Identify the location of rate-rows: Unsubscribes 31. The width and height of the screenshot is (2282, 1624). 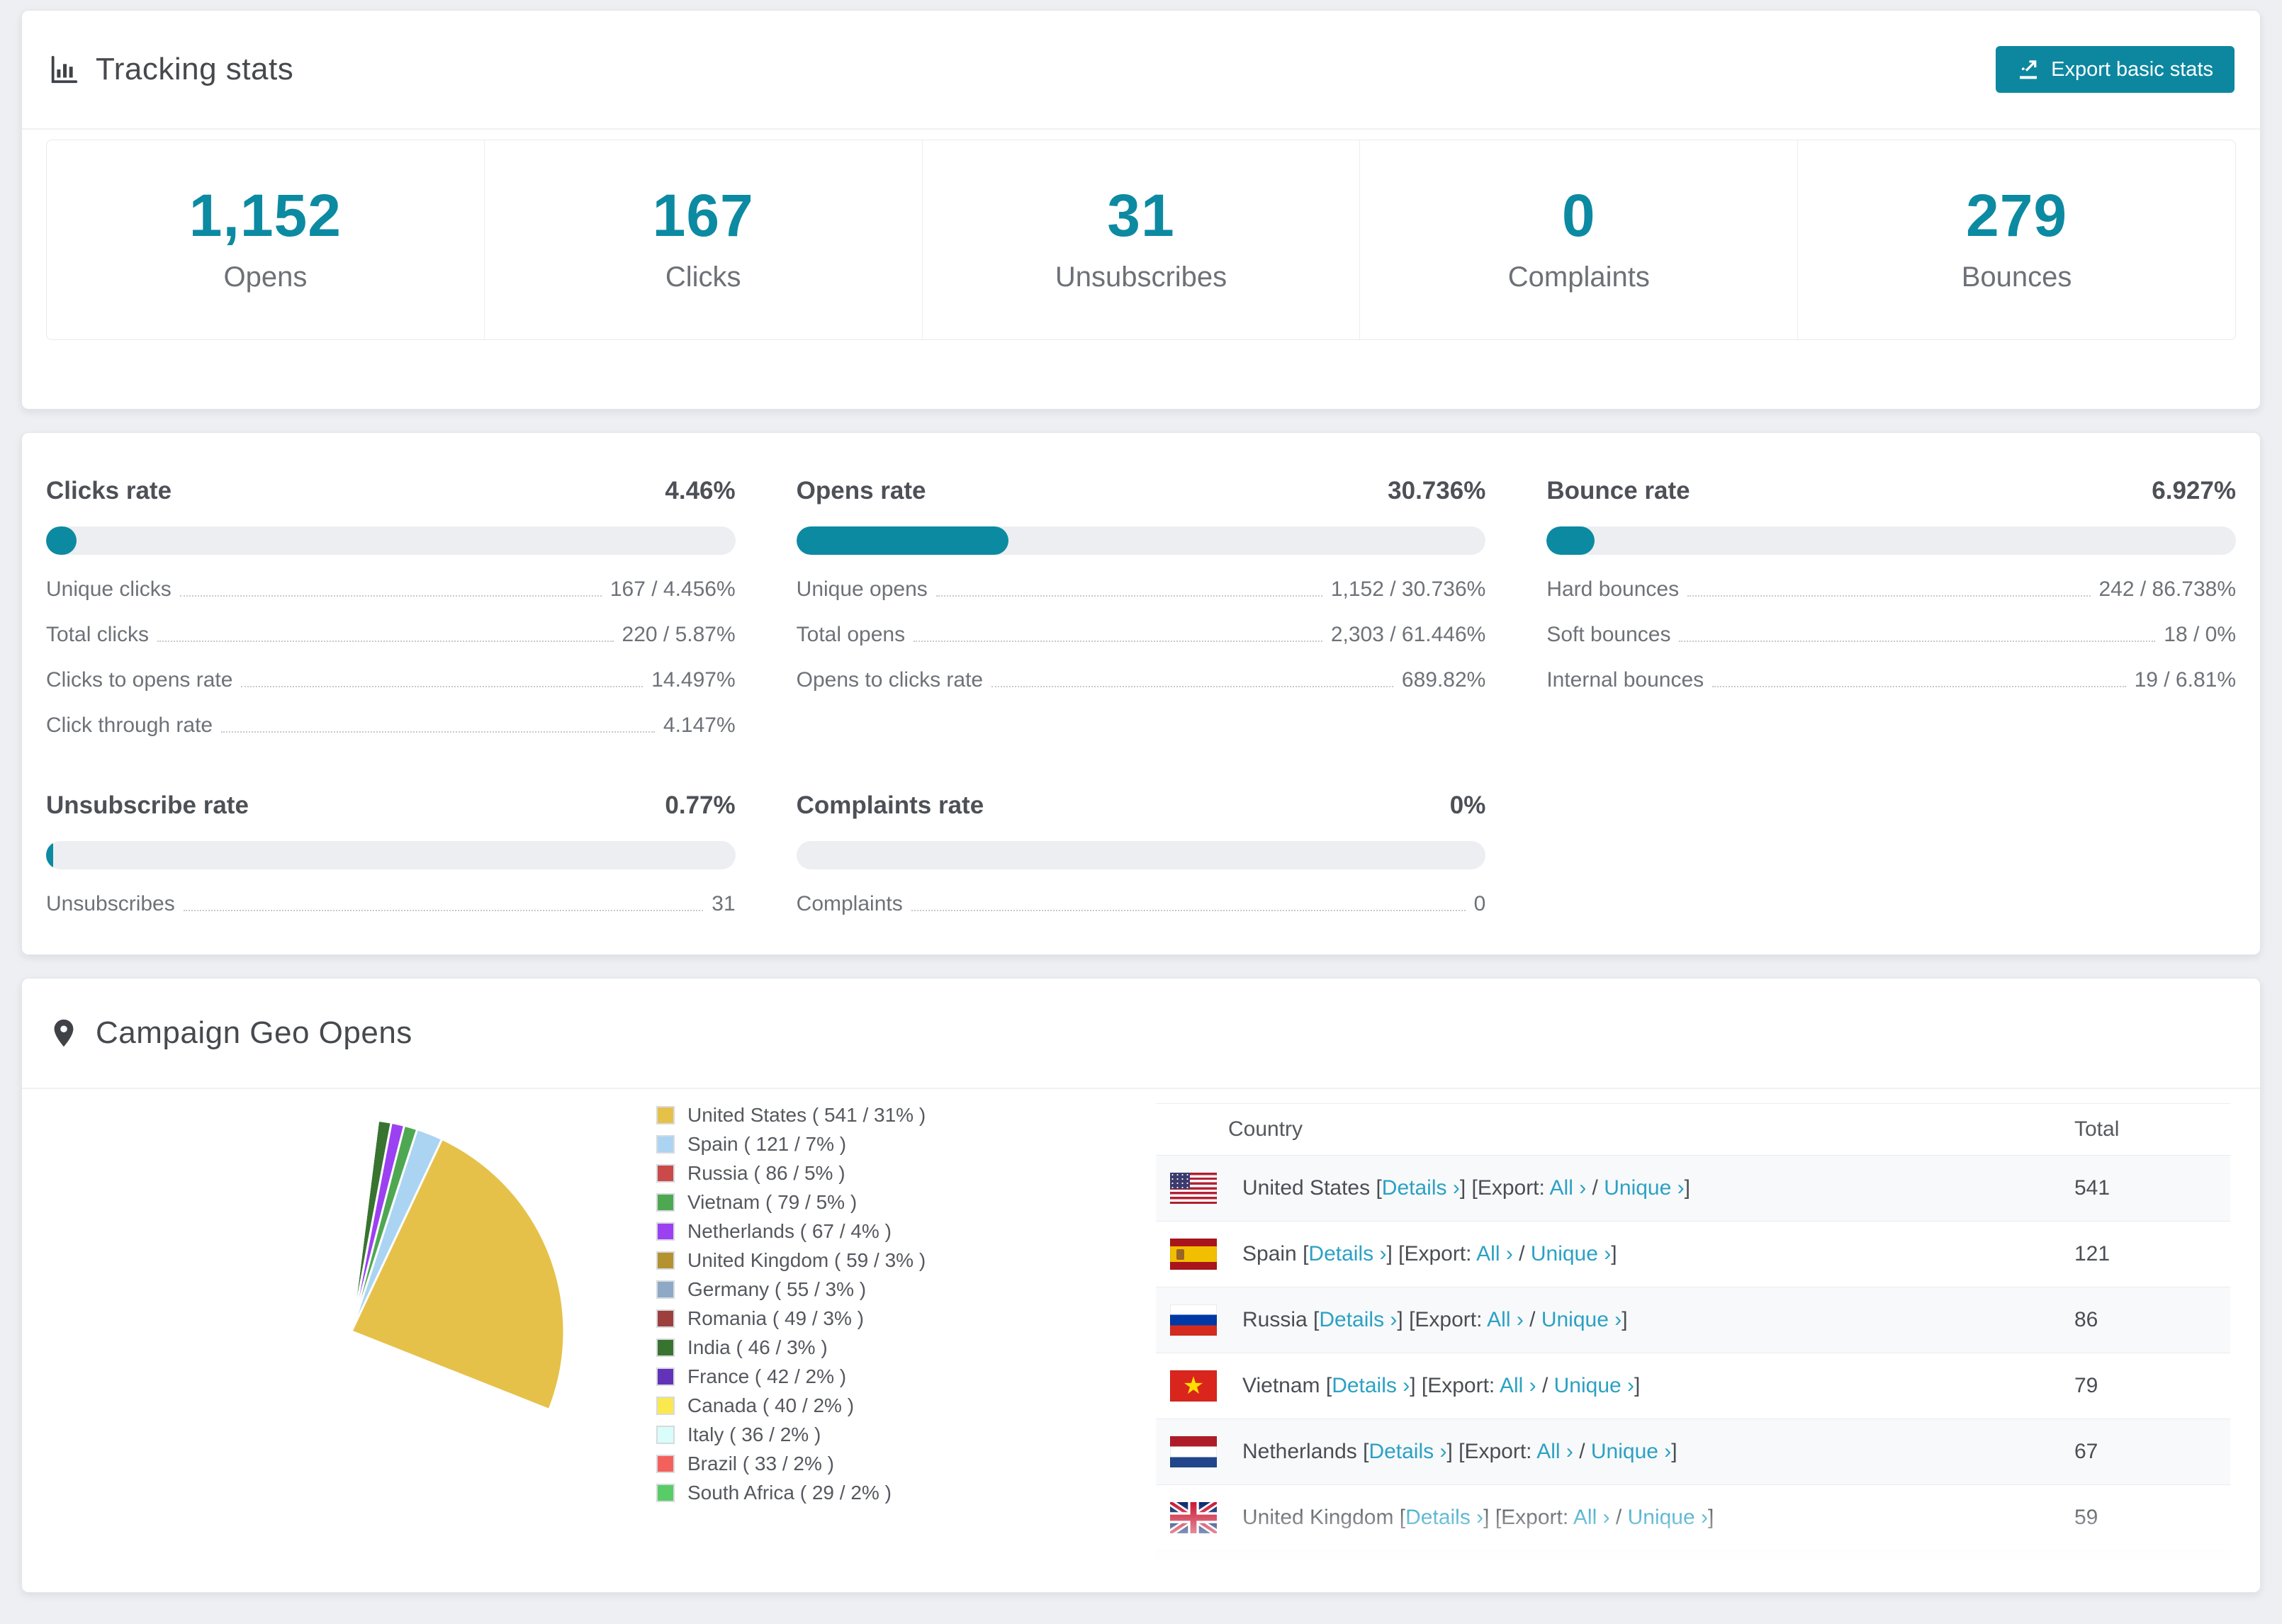
(391, 903).